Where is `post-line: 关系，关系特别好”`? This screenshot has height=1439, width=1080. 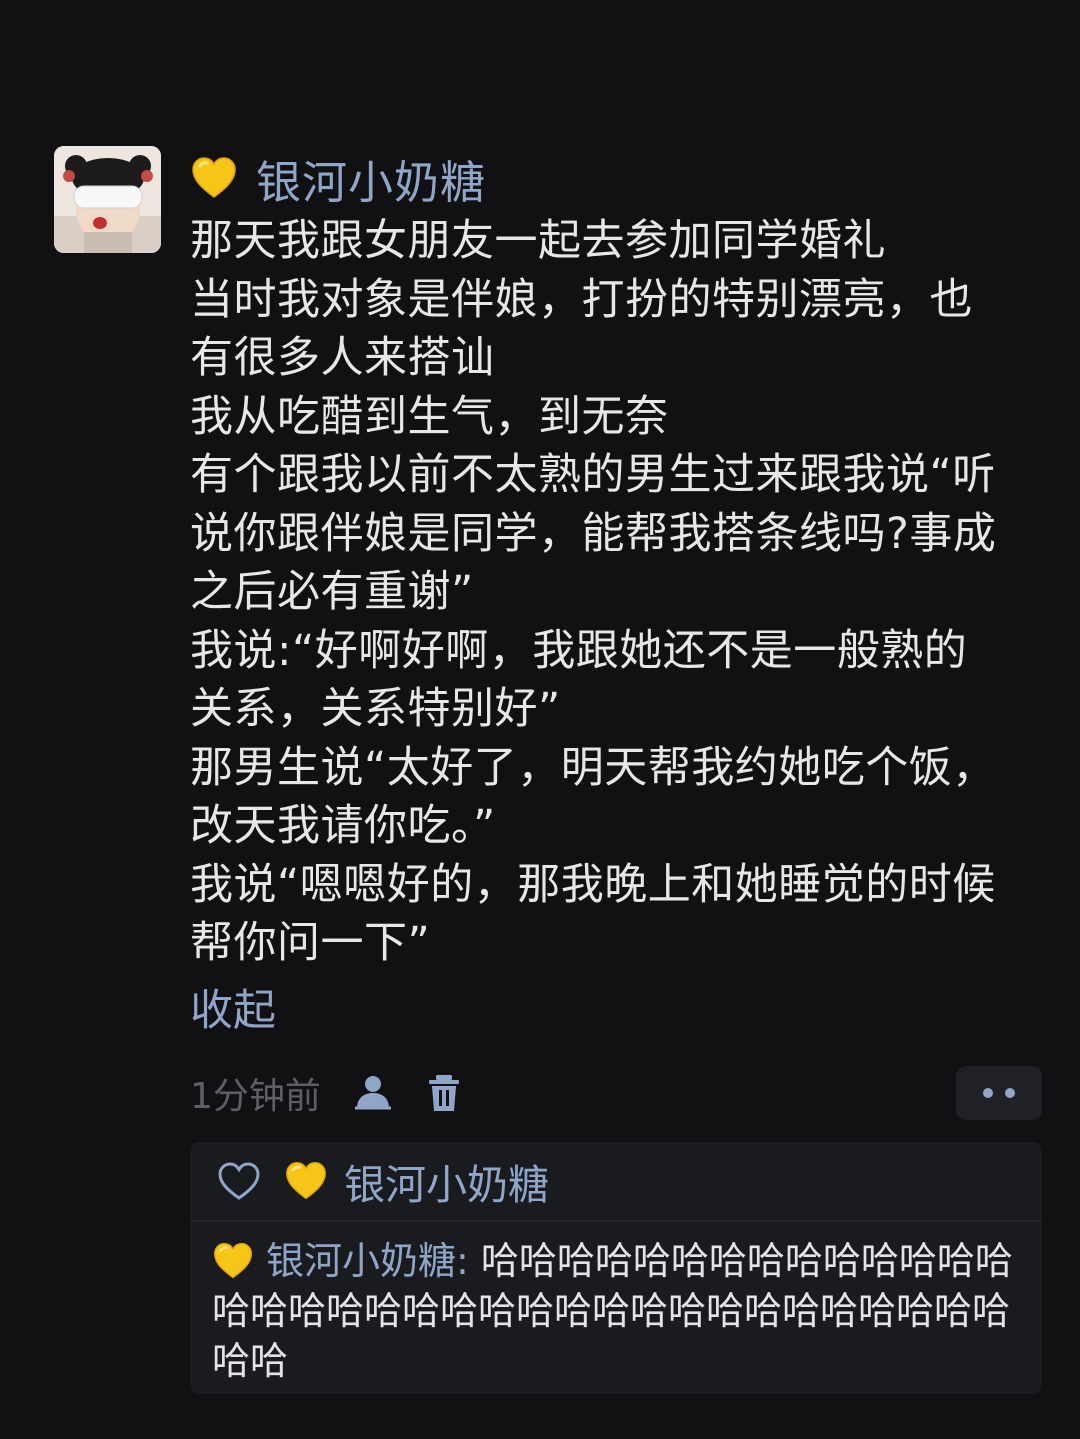 post-line: 关系，关系特别好” is located at coordinates (375, 709).